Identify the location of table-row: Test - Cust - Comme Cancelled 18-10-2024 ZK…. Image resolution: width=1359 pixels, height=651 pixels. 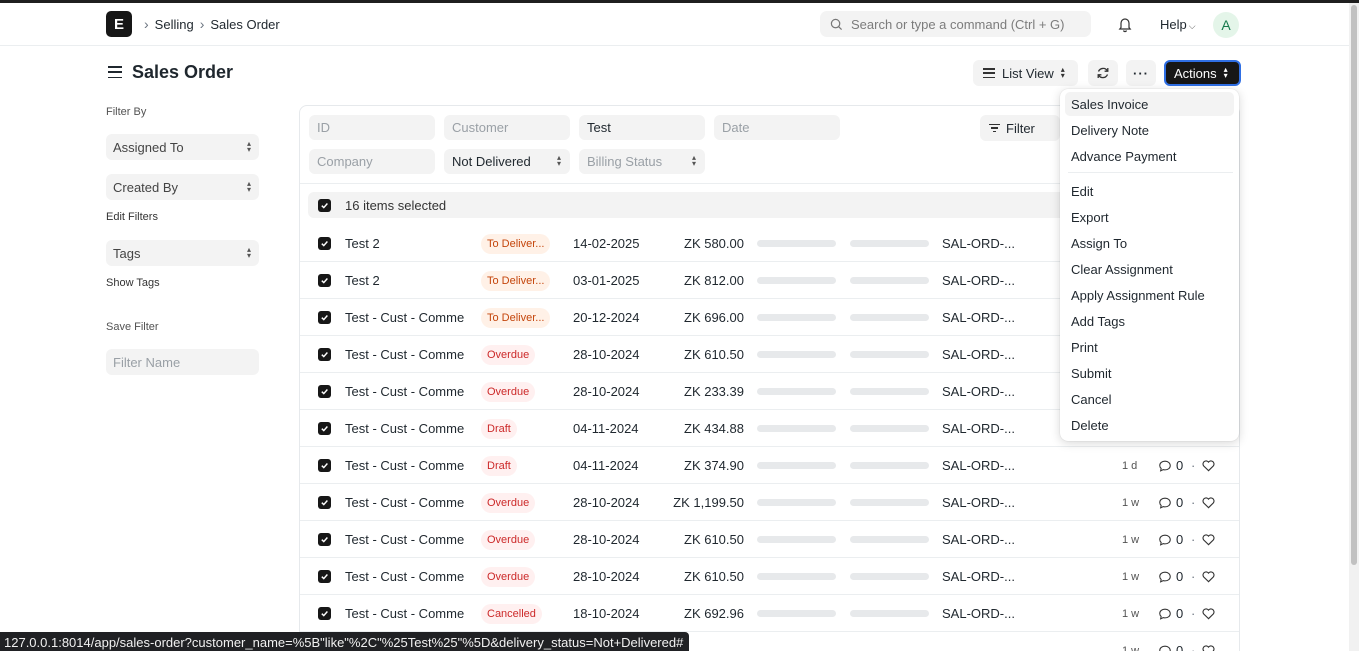
(769, 613).